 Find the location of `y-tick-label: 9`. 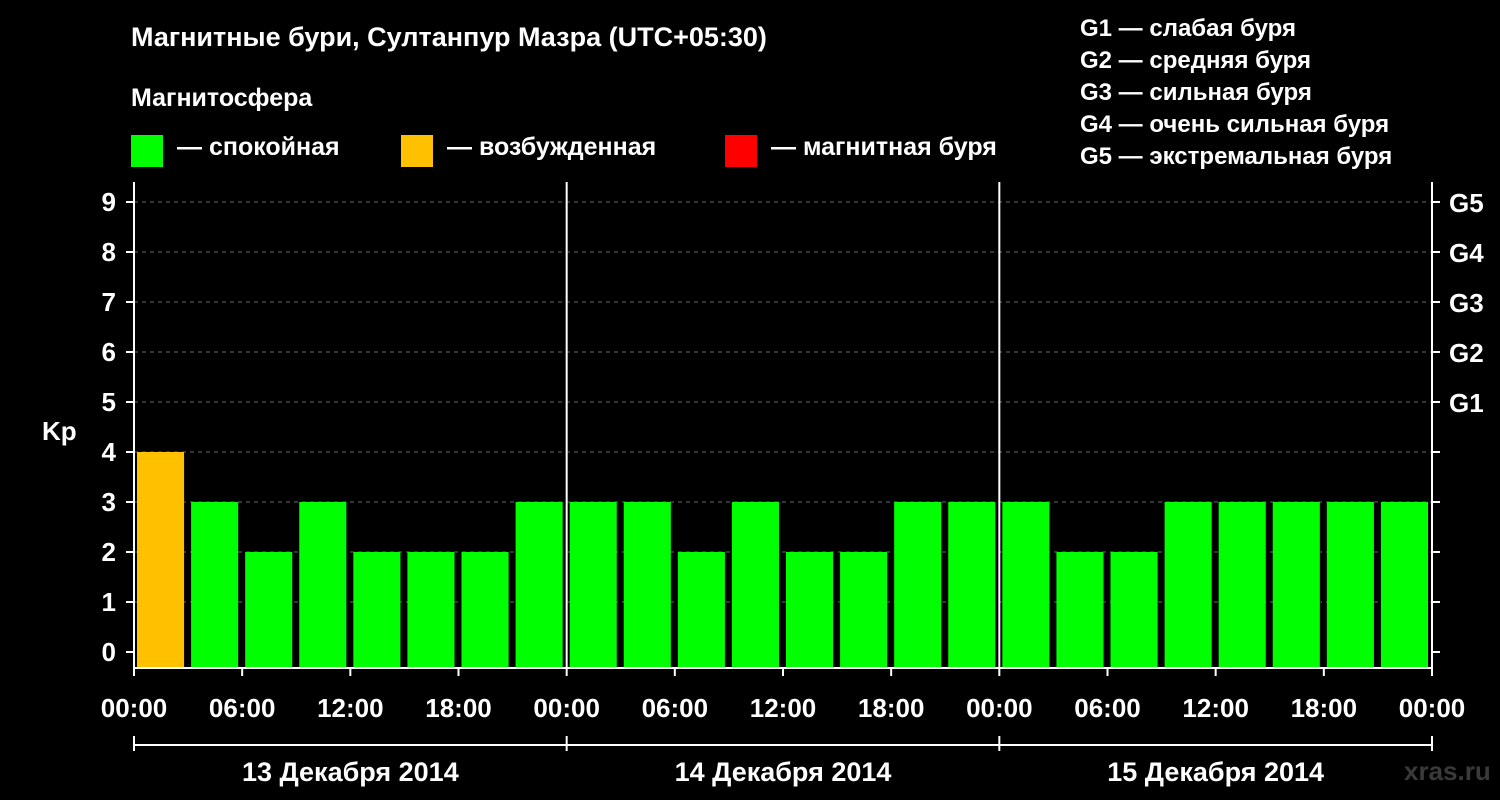

y-tick-label: 9 is located at coordinates (109, 202).